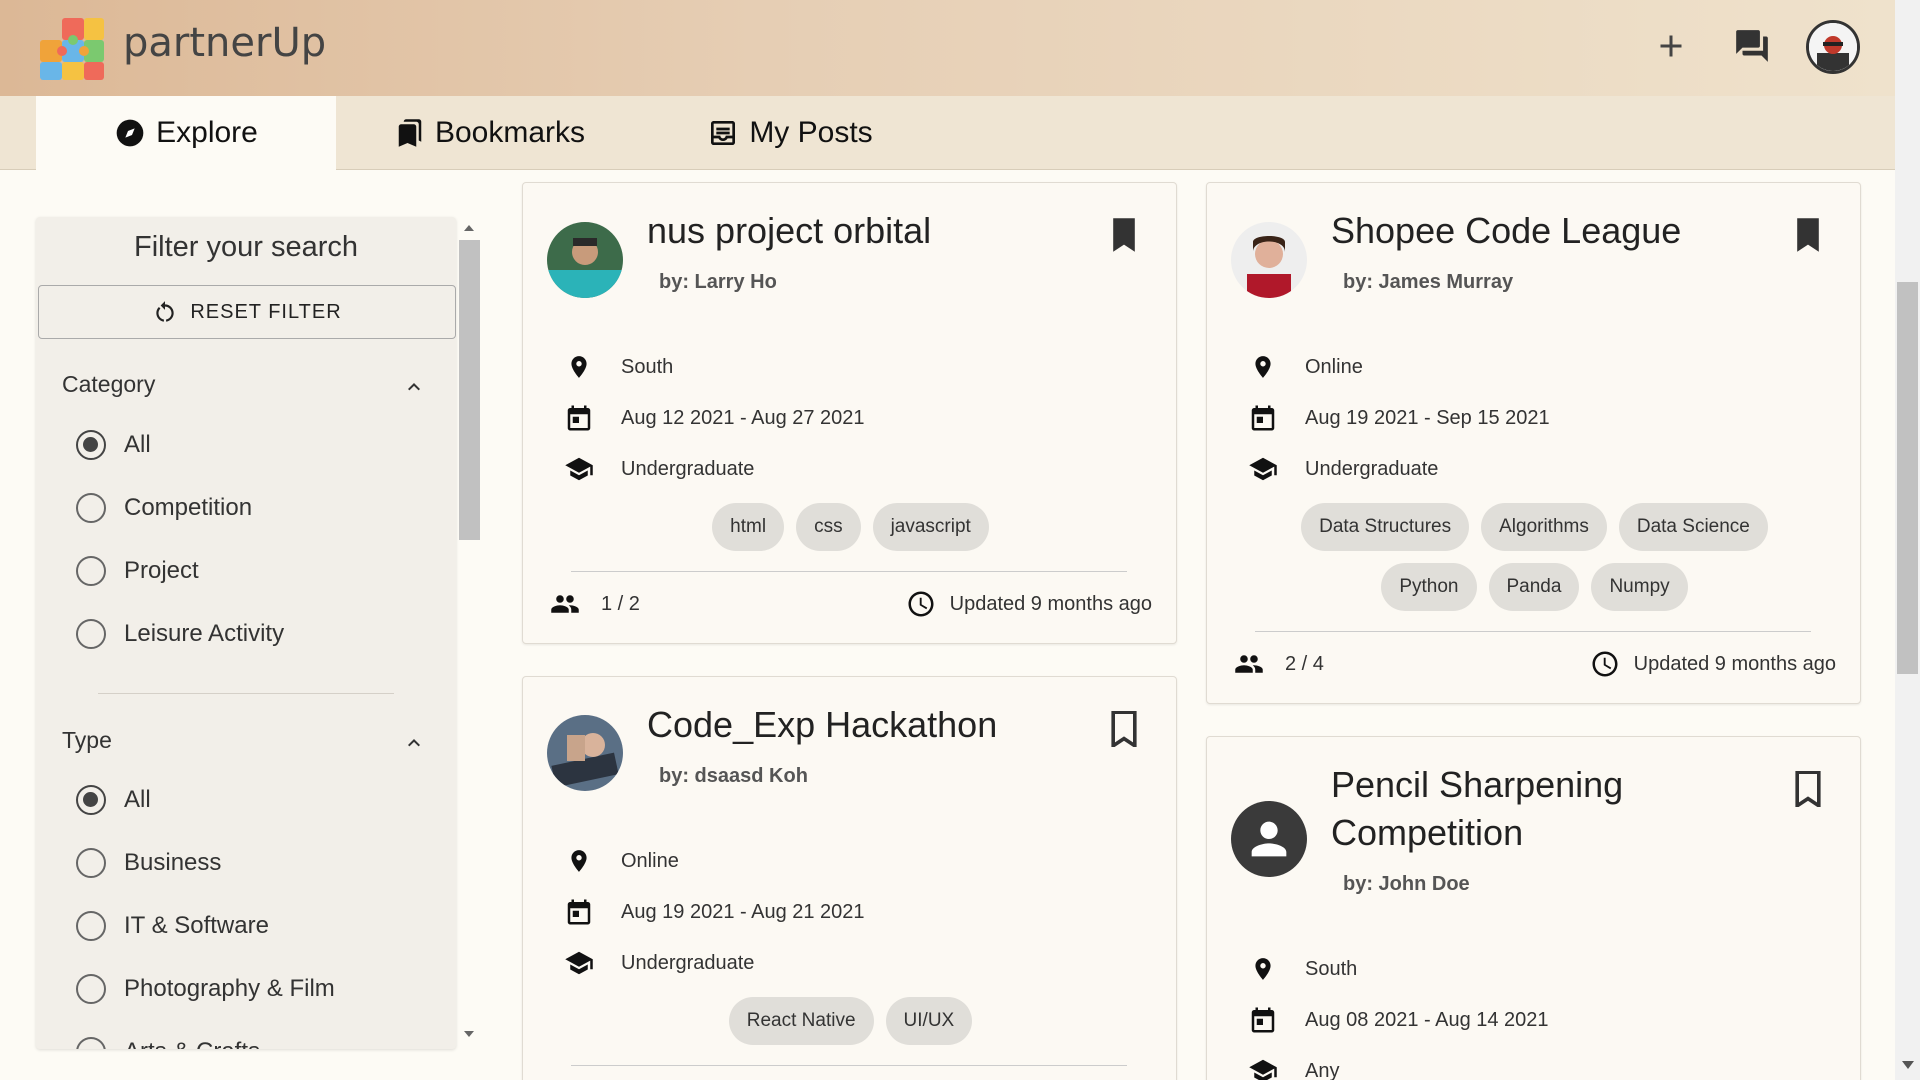 The height and width of the screenshot is (1080, 1920). Describe the element at coordinates (688, 468) in the screenshot. I see `post-level: Undergraduate` at that location.